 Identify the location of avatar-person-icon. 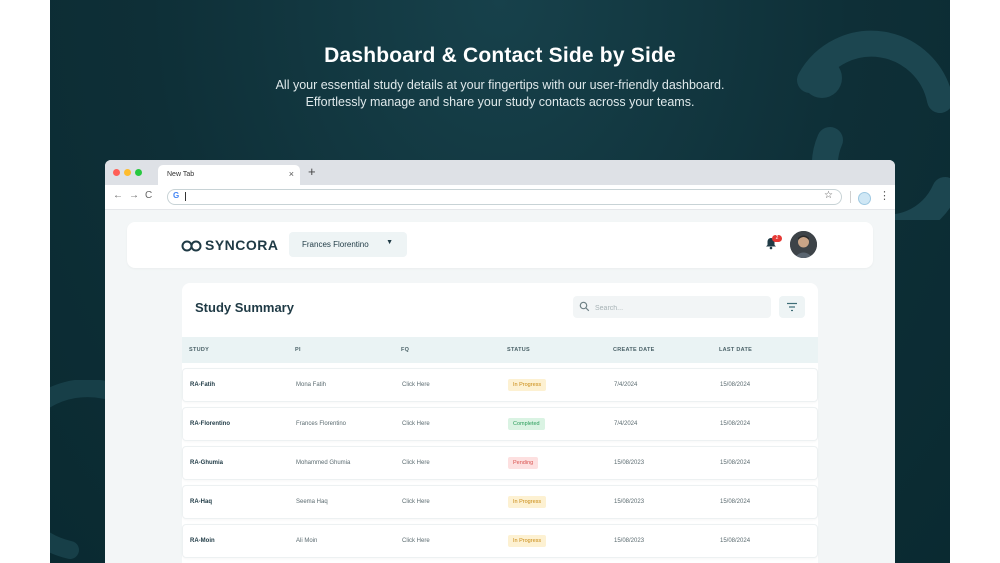
(803, 244).